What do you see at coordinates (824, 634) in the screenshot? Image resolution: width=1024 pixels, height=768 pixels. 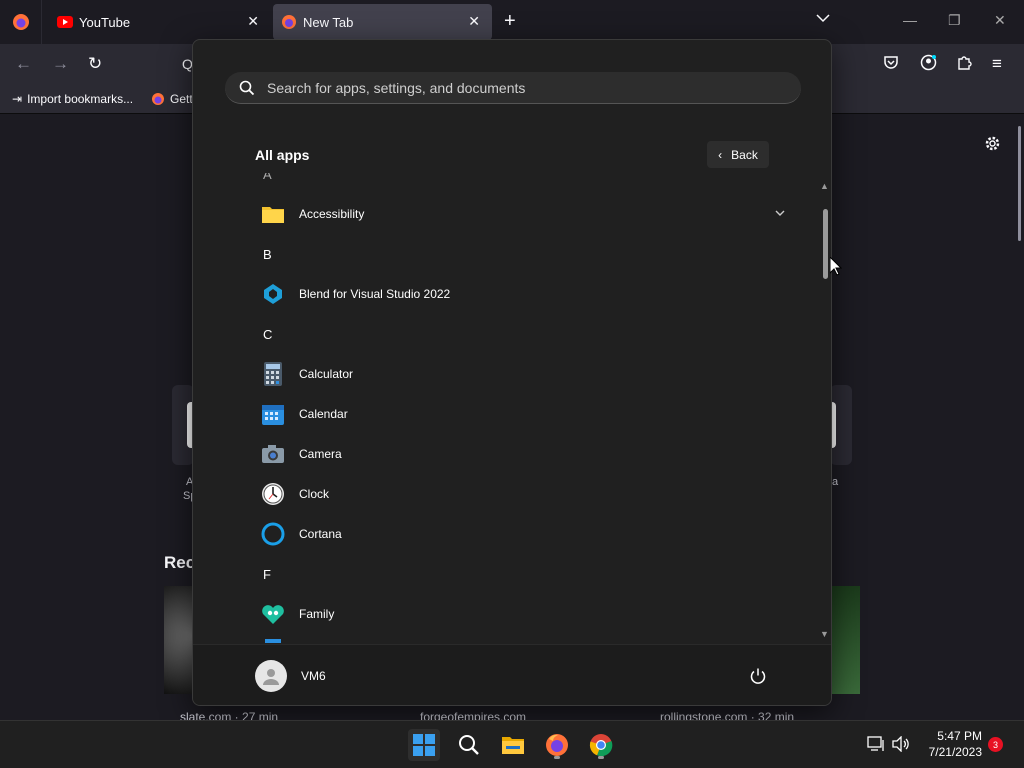 I see `scroll-down-arrow-icon: ▼` at bounding box center [824, 634].